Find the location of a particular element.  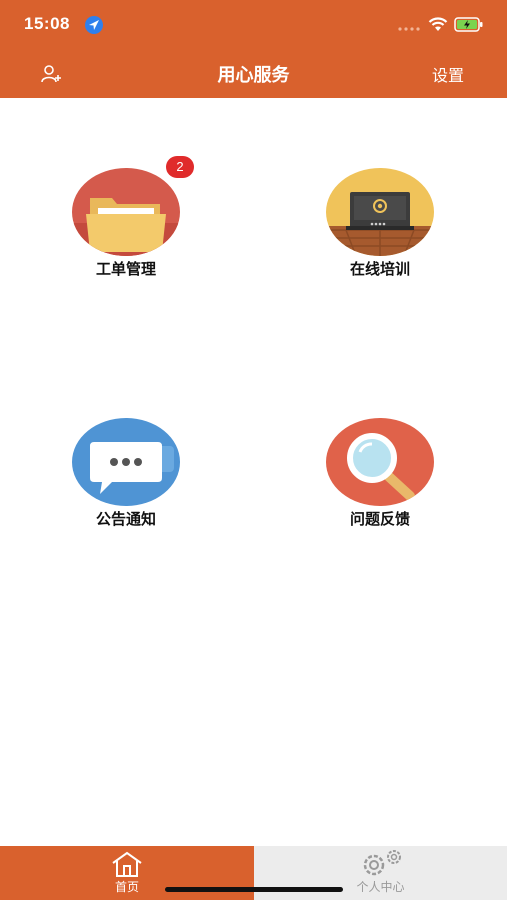

tile-work-orders: 2 工单管理 is located at coordinates (126, 222).